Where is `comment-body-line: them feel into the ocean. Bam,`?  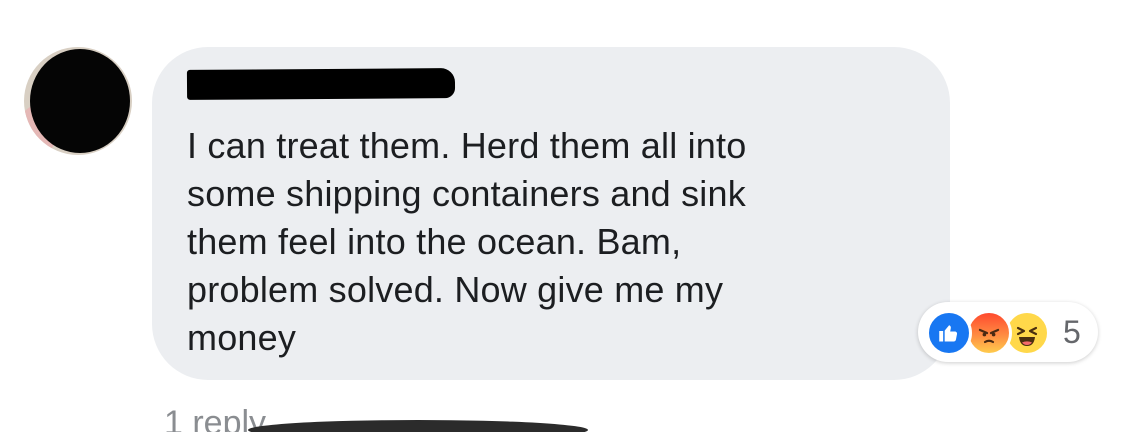
comment-body-line: them feel into the ocean. Bam, is located at coordinates (434, 241).